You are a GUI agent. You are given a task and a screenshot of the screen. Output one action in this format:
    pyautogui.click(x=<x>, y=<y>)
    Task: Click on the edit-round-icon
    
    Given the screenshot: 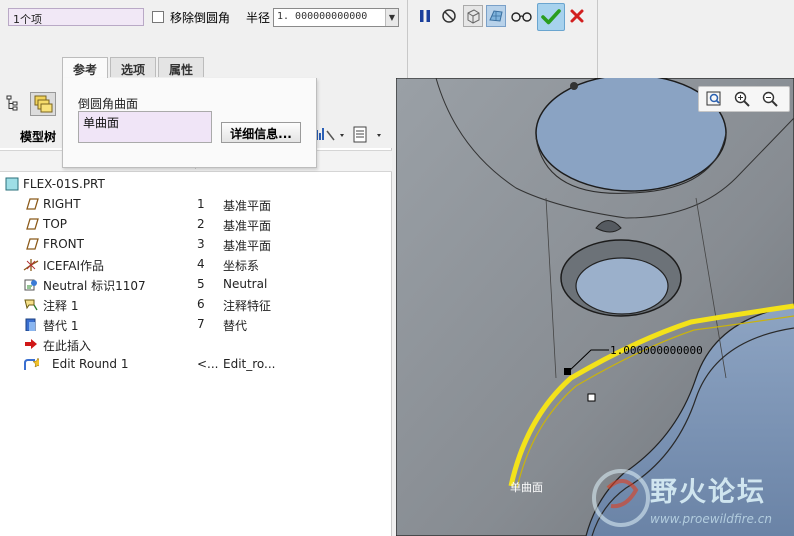 What is the action you would take?
    pyautogui.click(x=31, y=363)
    